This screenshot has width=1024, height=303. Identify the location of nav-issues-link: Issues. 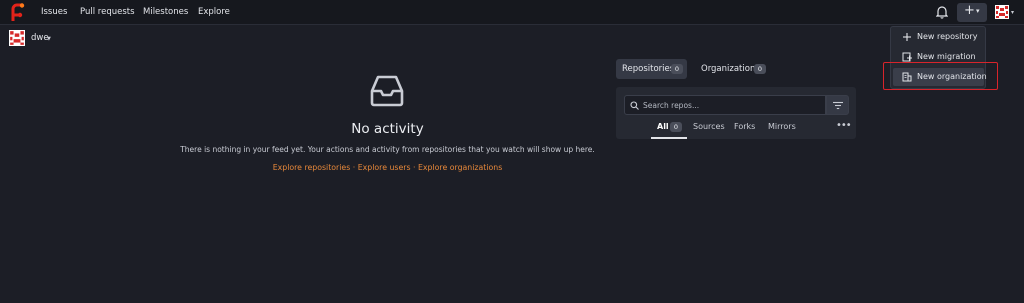
(54, 12).